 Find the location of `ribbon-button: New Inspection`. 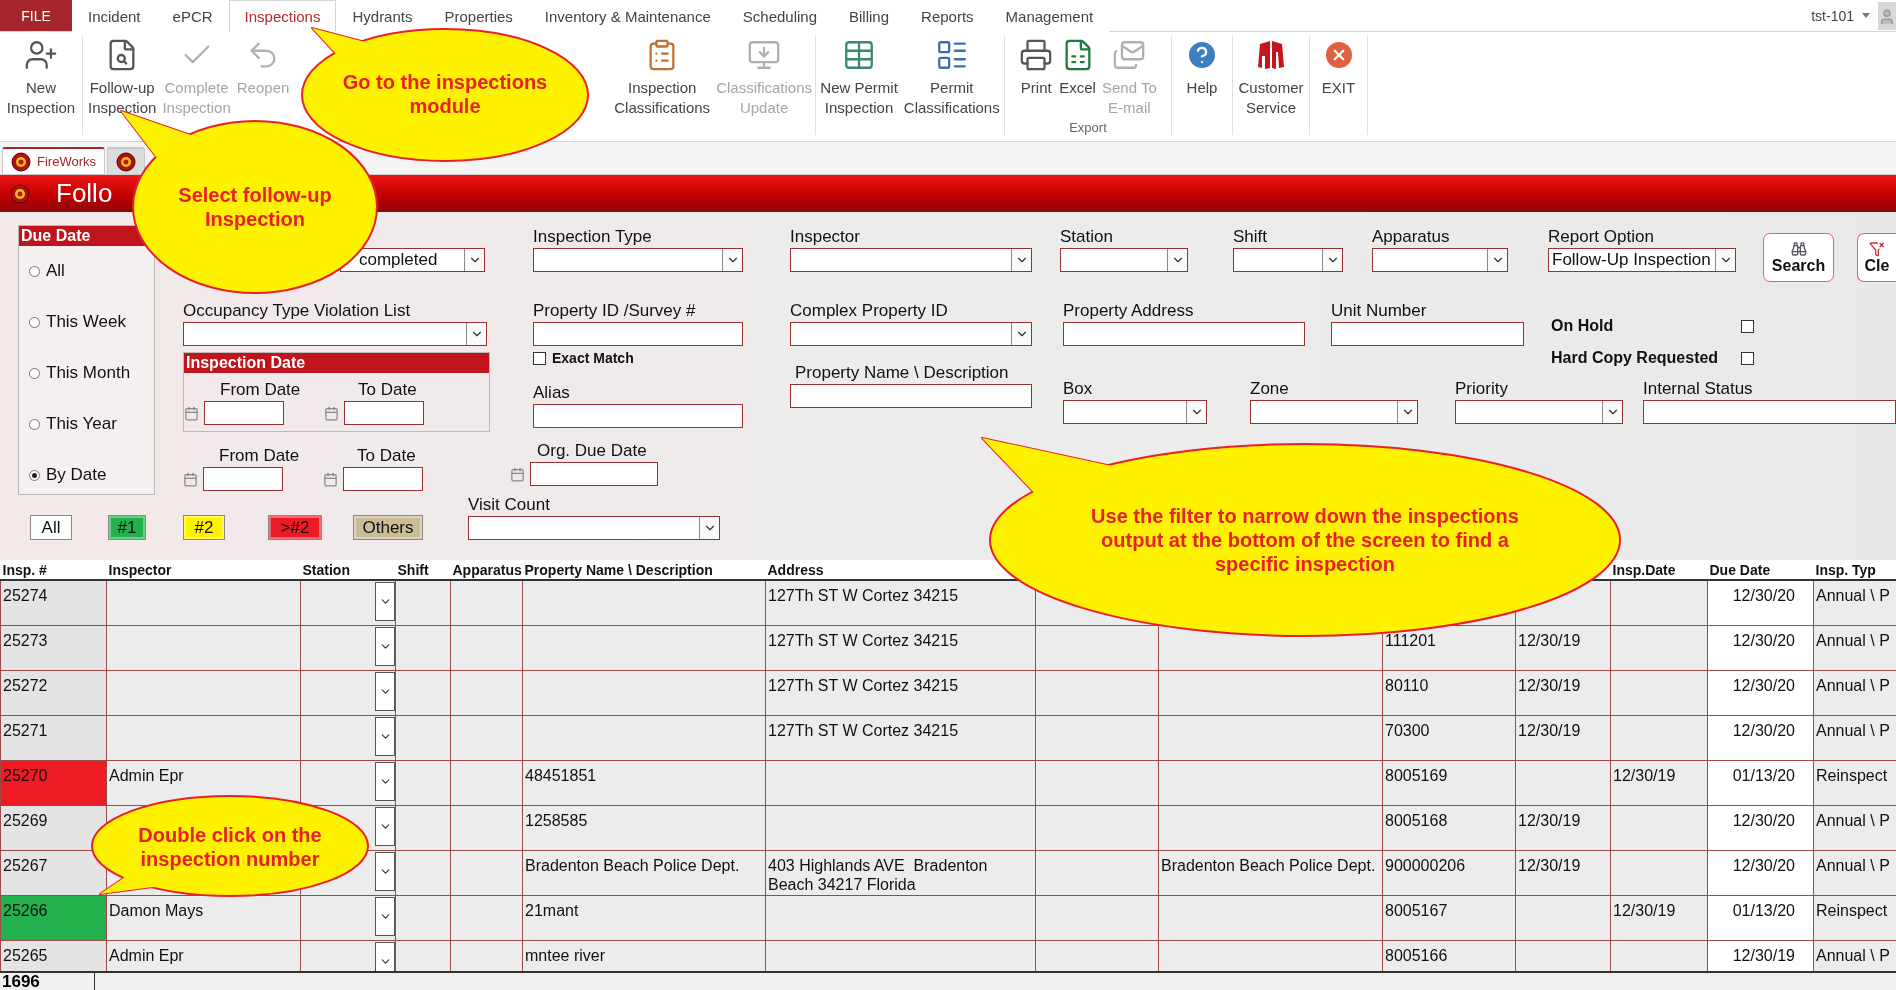

ribbon-button: New Inspection is located at coordinates (41, 78).